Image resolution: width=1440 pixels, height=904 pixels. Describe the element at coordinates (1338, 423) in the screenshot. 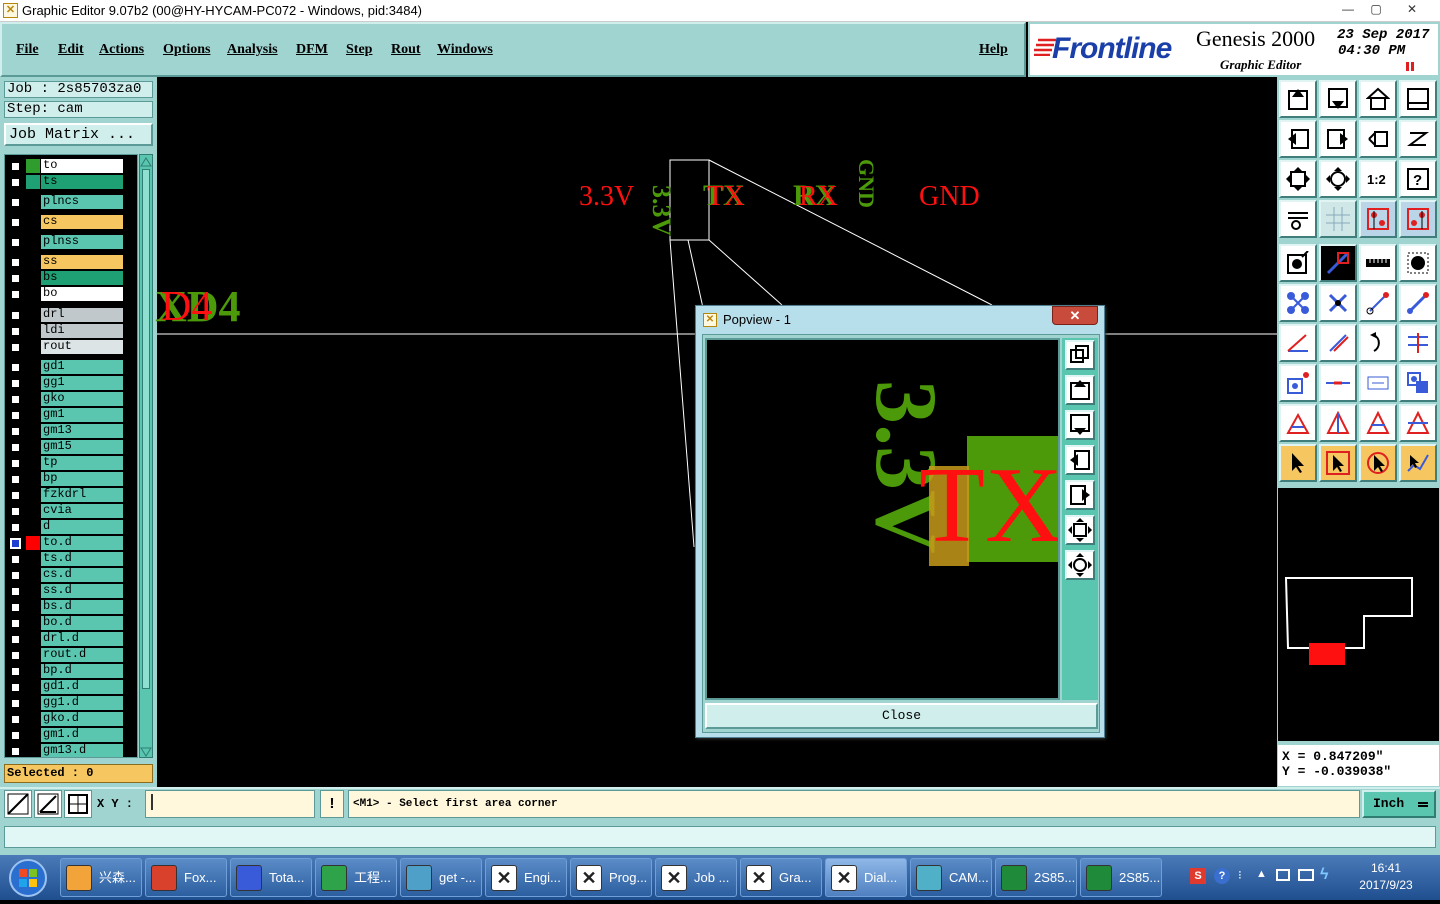

I see `triangle-tool-2-button` at that location.